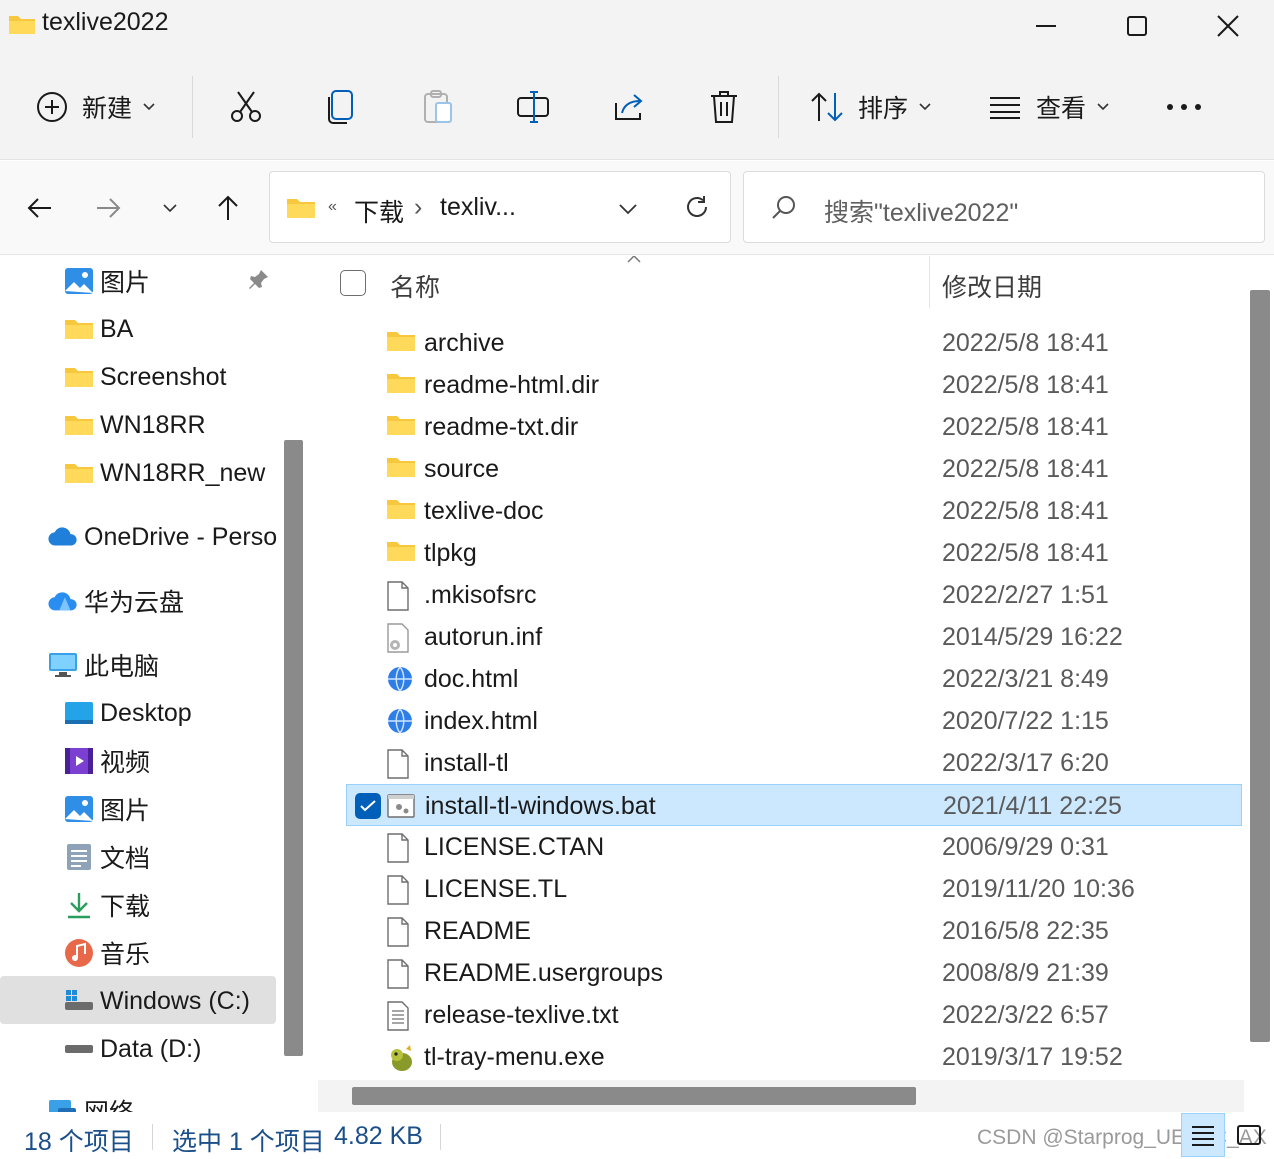  I want to click on file-name: .mkisofsrc, so click(480, 595).